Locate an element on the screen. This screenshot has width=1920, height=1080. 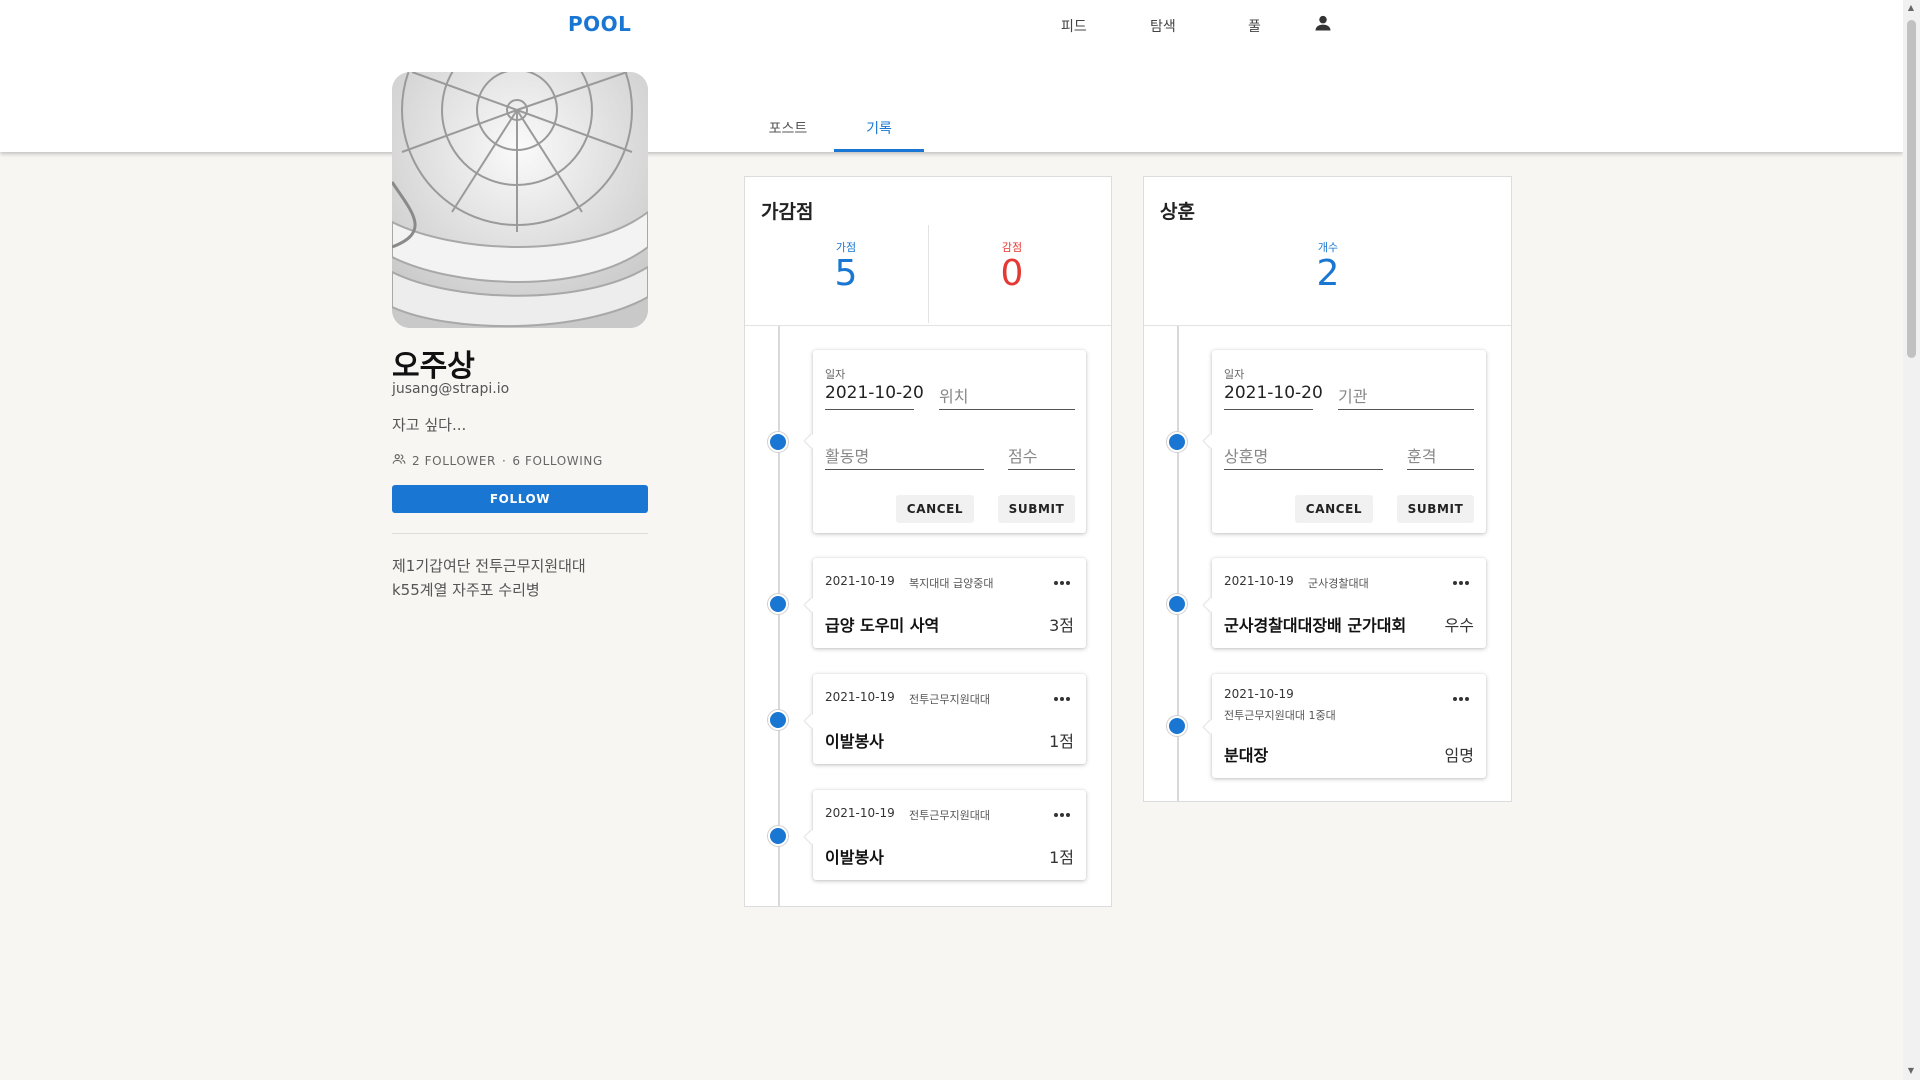
follow-button: FOLLOW is located at coordinates (520, 499).